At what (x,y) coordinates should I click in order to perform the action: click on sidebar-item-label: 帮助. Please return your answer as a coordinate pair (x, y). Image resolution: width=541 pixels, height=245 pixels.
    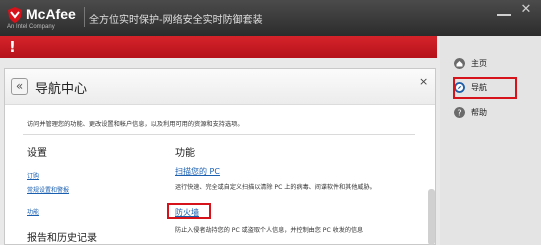
    Looking at the image, I should click on (479, 112).